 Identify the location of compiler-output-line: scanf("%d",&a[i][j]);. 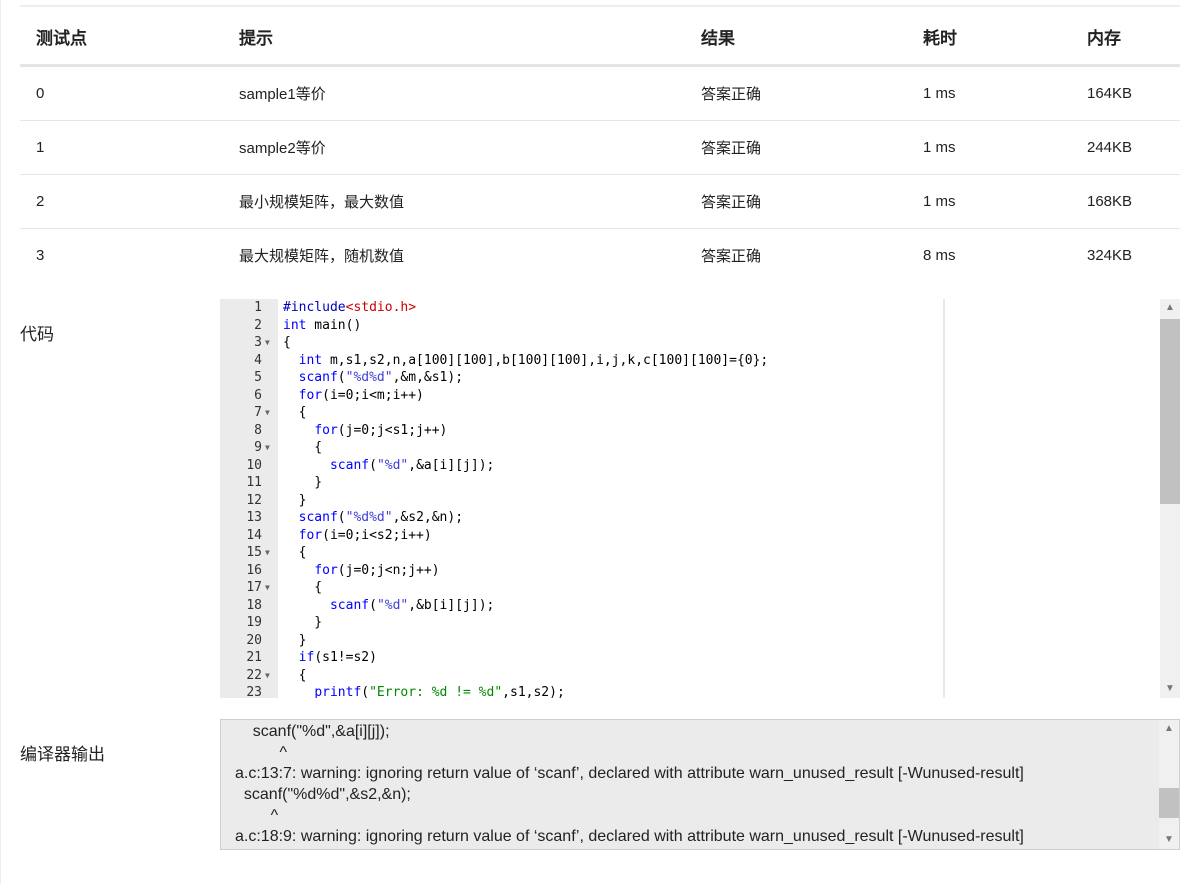
(312, 731).